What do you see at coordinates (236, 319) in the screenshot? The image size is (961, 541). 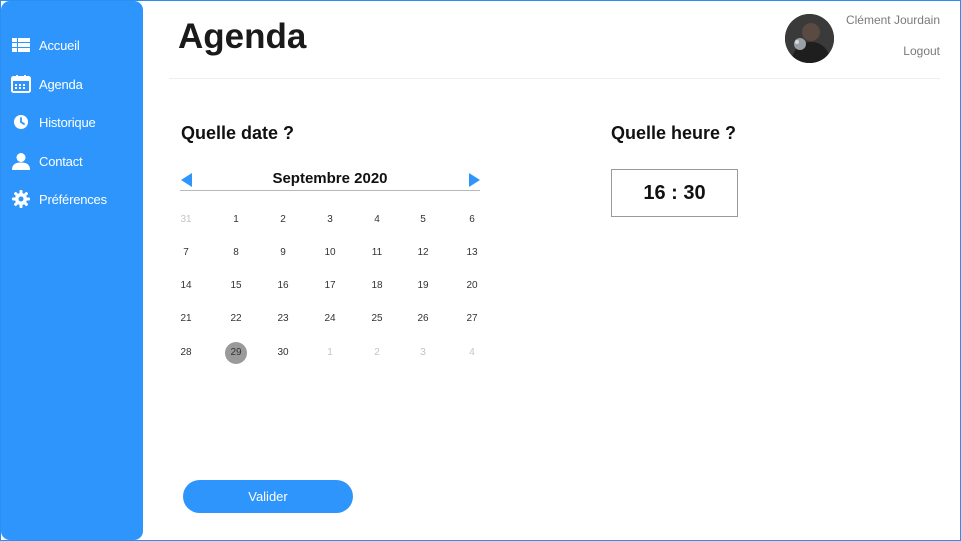 I see `calendar-day: 22` at bounding box center [236, 319].